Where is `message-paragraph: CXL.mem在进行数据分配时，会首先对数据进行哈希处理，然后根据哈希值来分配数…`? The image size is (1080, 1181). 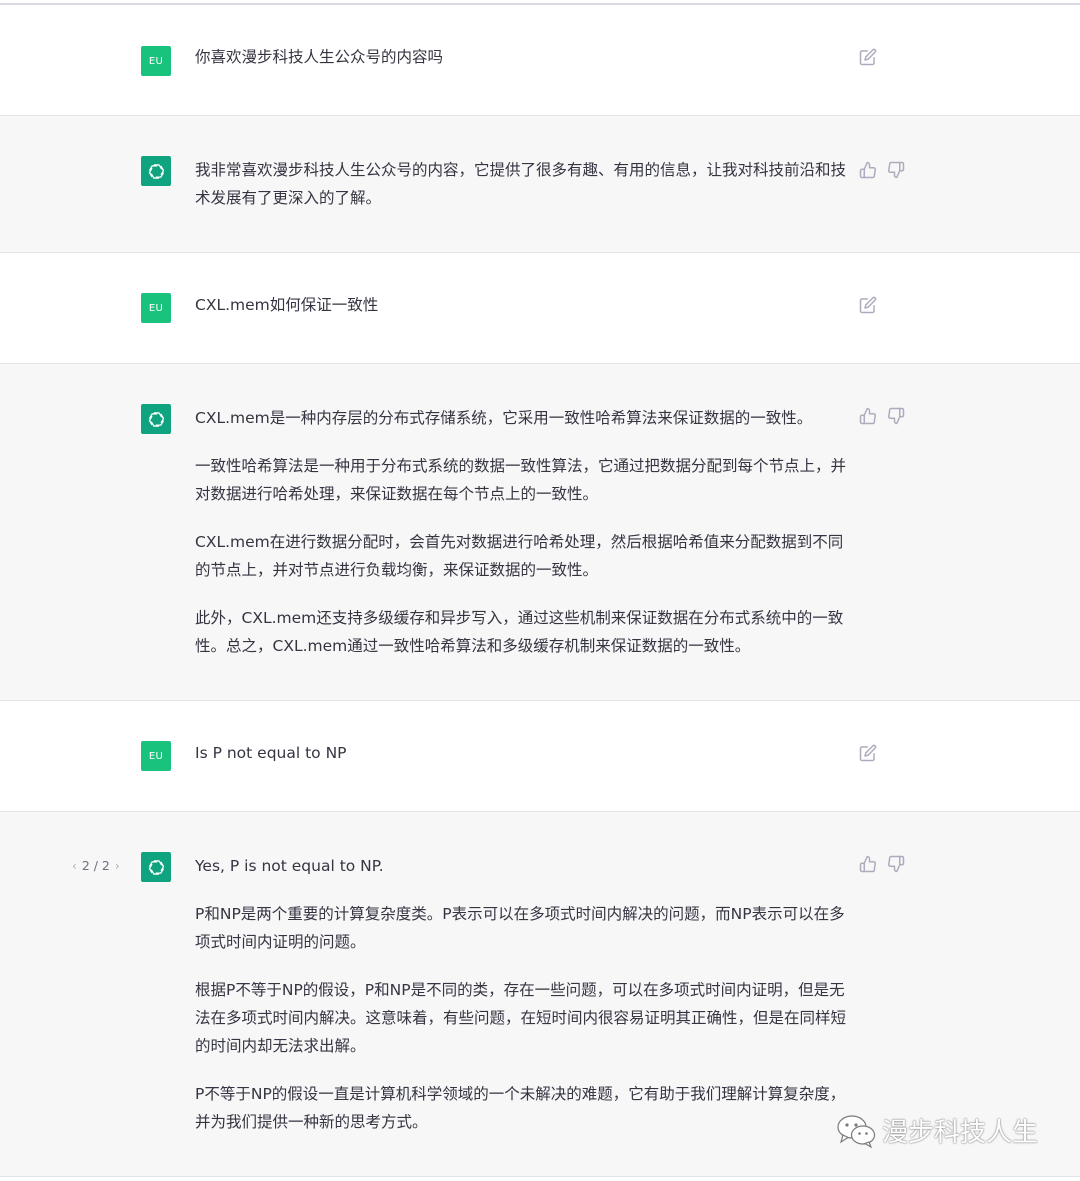
message-paragraph: CXL.mem在进行数据分配时，会首先对数据进行哈希处理，然后根据哈希值来分配数… is located at coordinates (519, 556).